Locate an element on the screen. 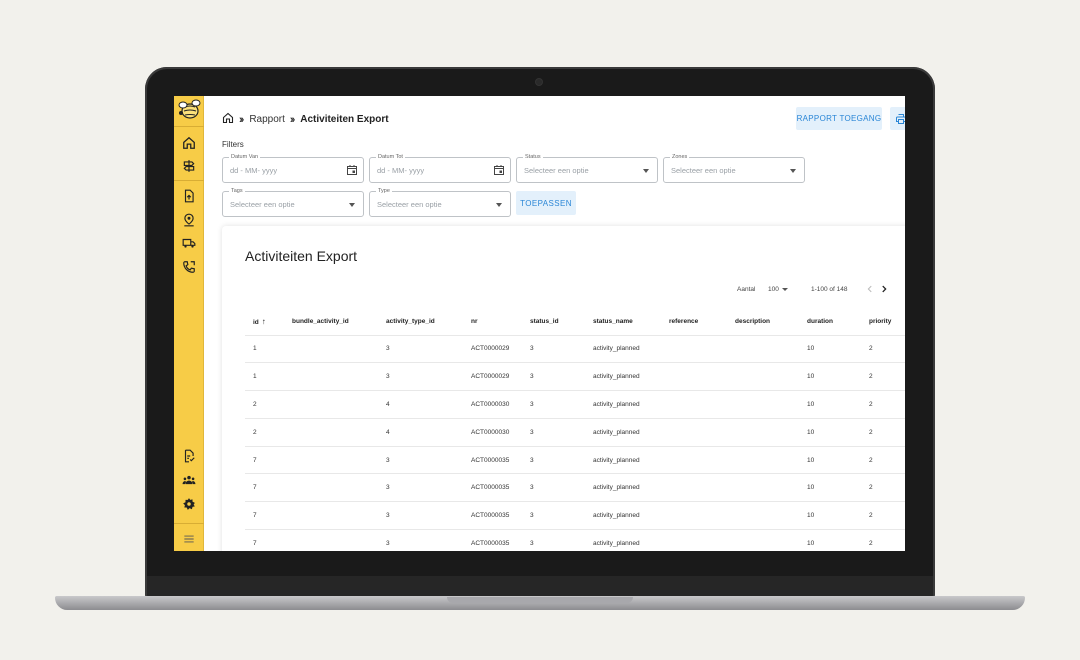 This screenshot has height=660, width=1080. column-header-id: id ↑ is located at coordinates (264, 322).